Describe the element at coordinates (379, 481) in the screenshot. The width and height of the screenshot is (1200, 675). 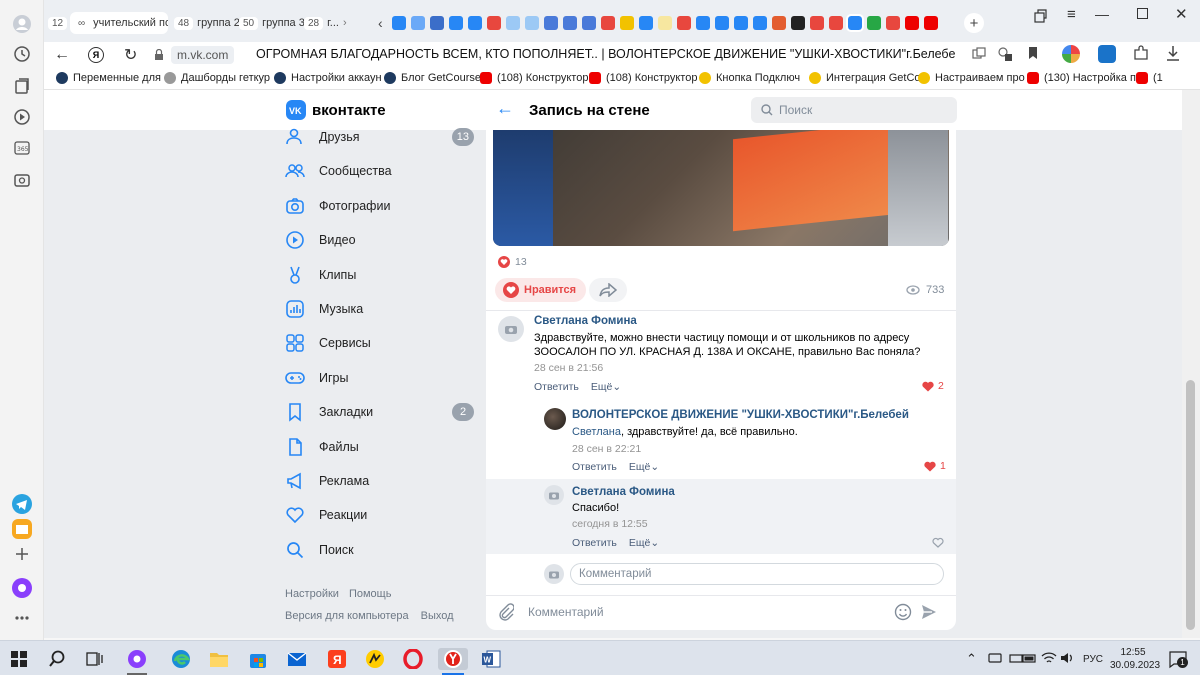
I see `sidebar-item-11: Реклама` at that location.